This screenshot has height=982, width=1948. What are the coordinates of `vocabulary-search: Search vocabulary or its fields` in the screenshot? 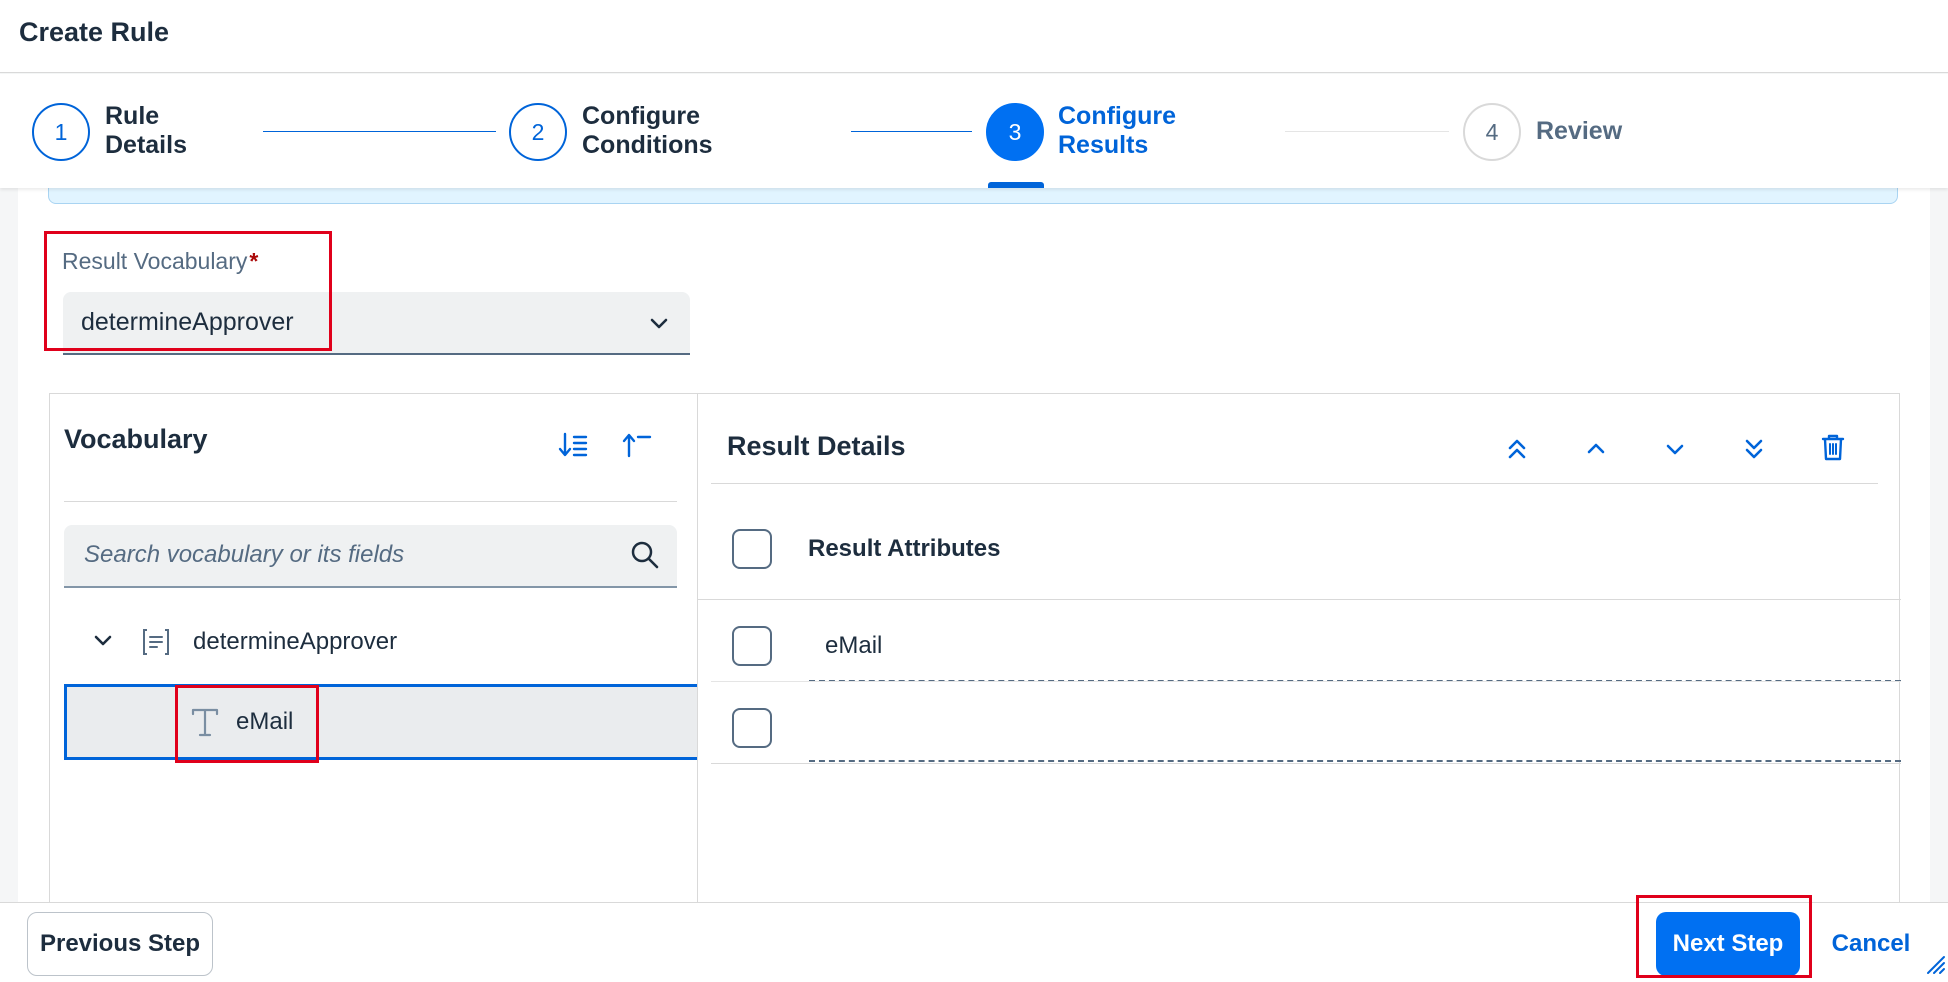 It's located at (370, 556).